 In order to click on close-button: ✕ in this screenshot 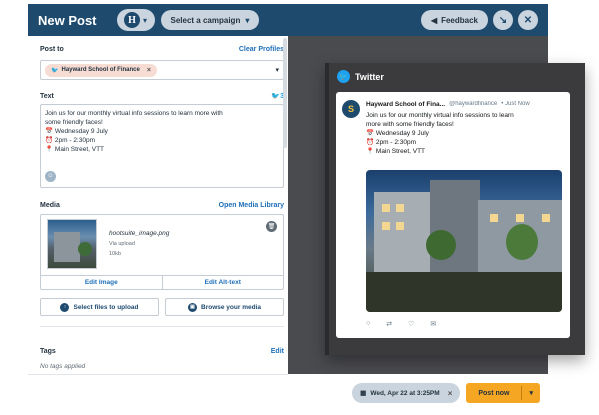, I will do `click(528, 20)`.